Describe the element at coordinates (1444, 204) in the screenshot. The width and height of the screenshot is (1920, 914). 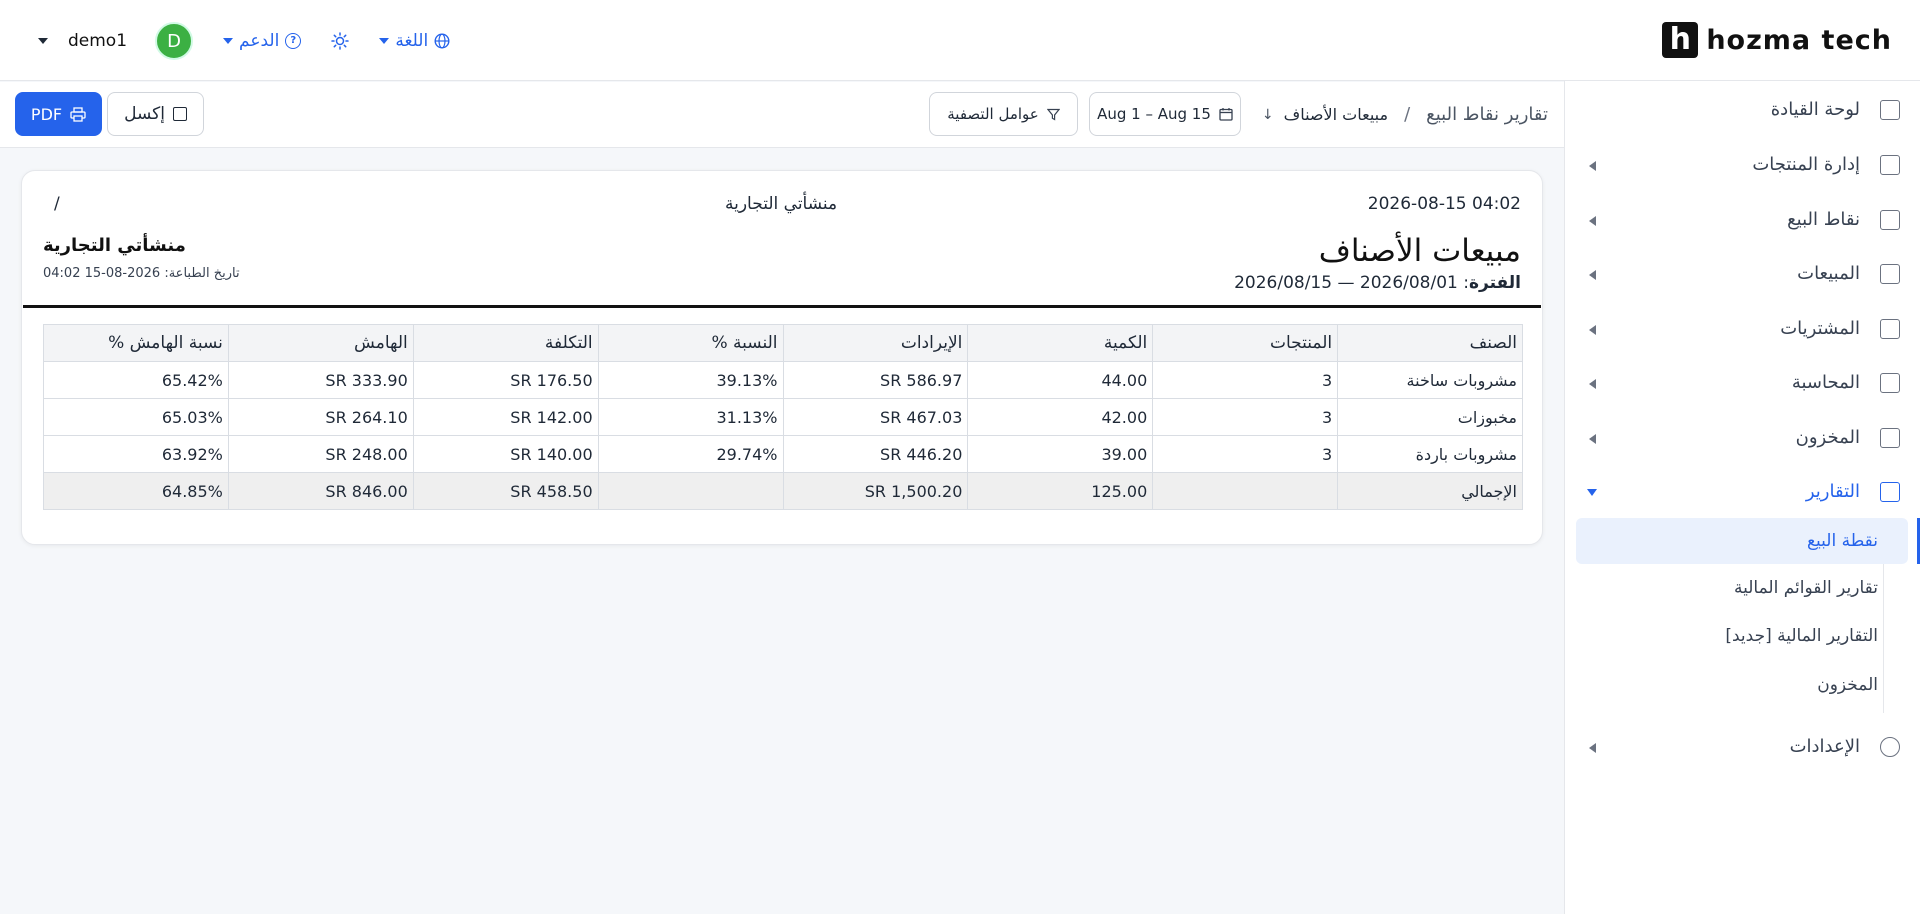
I see `report-timestamp: 2026-08-15 04:02` at that location.